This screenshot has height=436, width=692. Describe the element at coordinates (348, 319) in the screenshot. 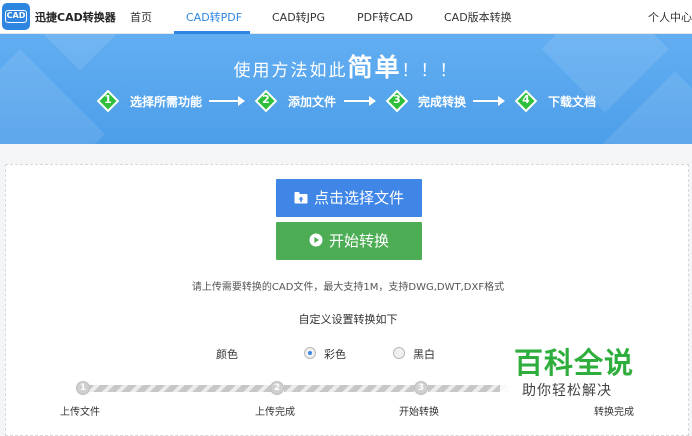

I see `custom-settings-title: 自定义设置转换如下` at that location.